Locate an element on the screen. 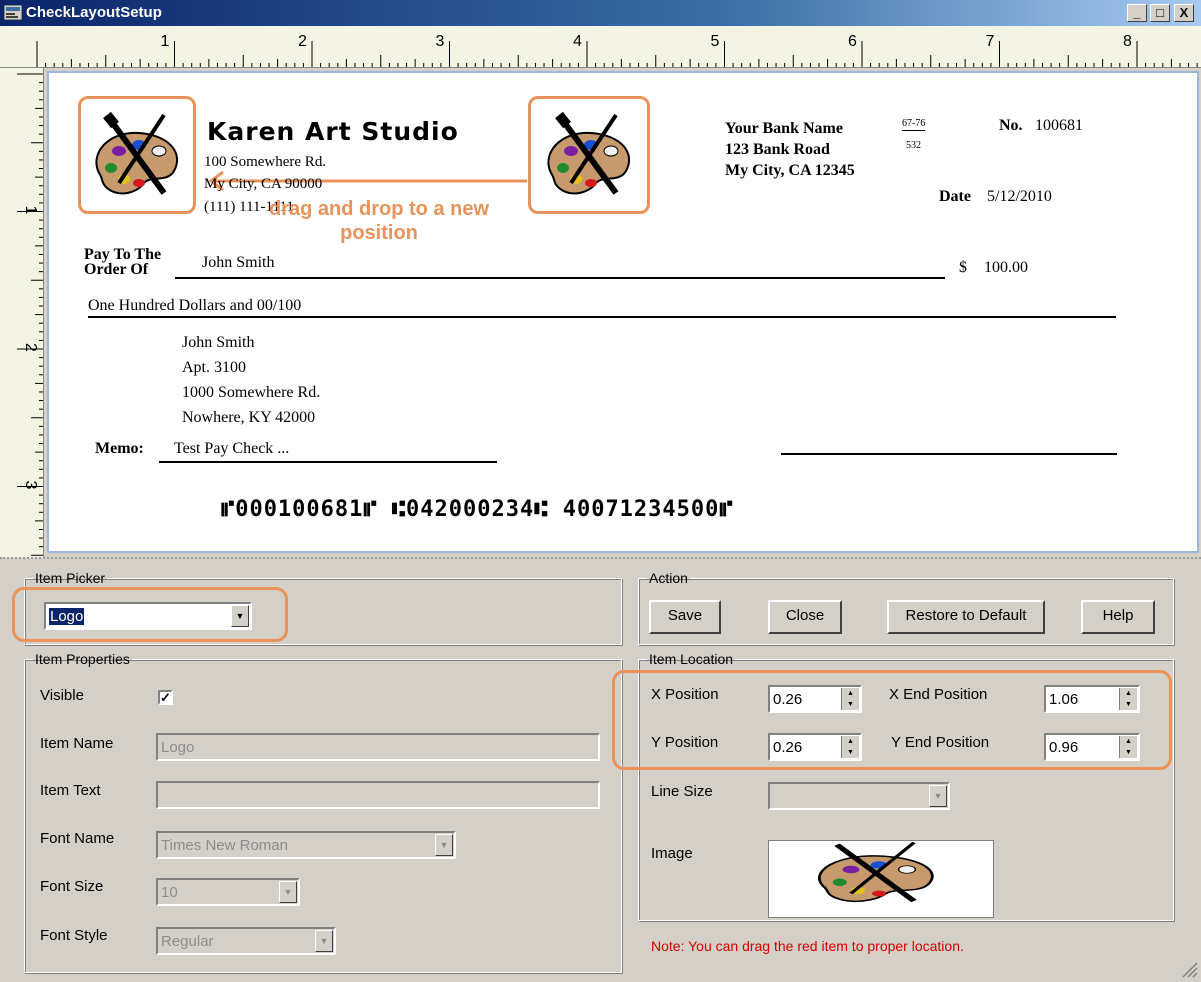 The height and width of the screenshot is (982, 1201). pay-to-label: Pay To The Order Of is located at coordinates (123, 262).